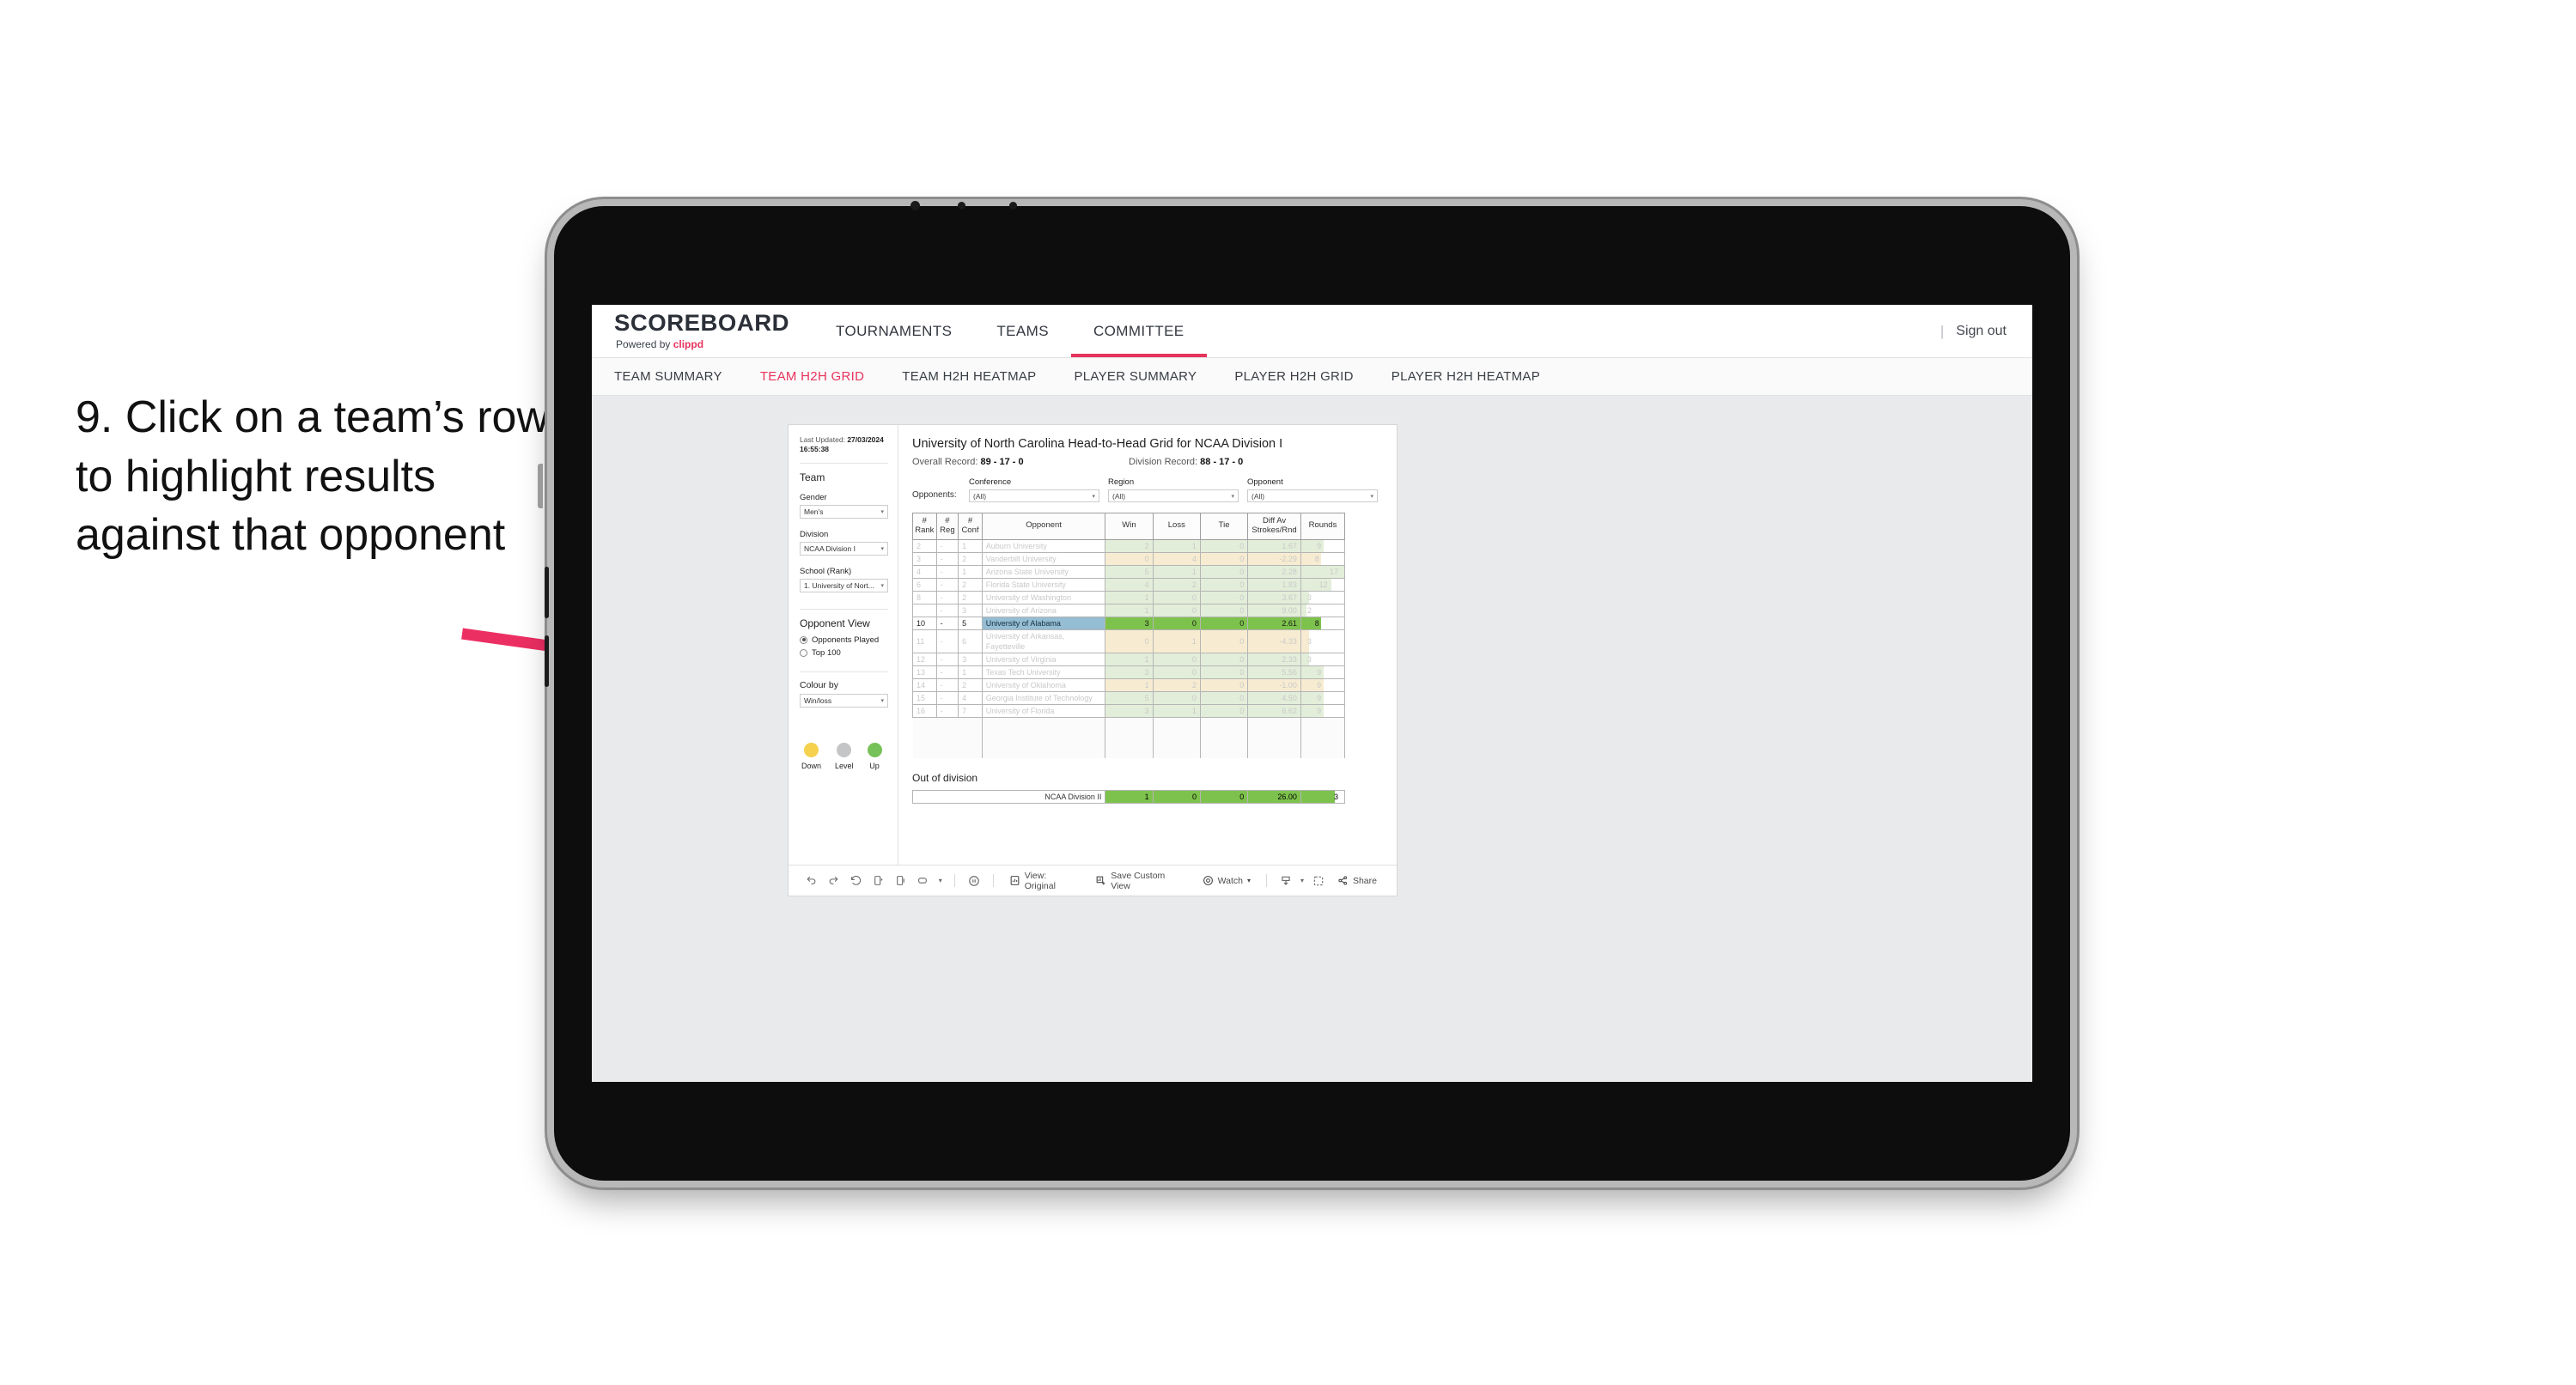 The height and width of the screenshot is (1385, 2576). Describe the element at coordinates (1043, 526) in the screenshot. I see `column-header-opponent: Opponent` at that location.